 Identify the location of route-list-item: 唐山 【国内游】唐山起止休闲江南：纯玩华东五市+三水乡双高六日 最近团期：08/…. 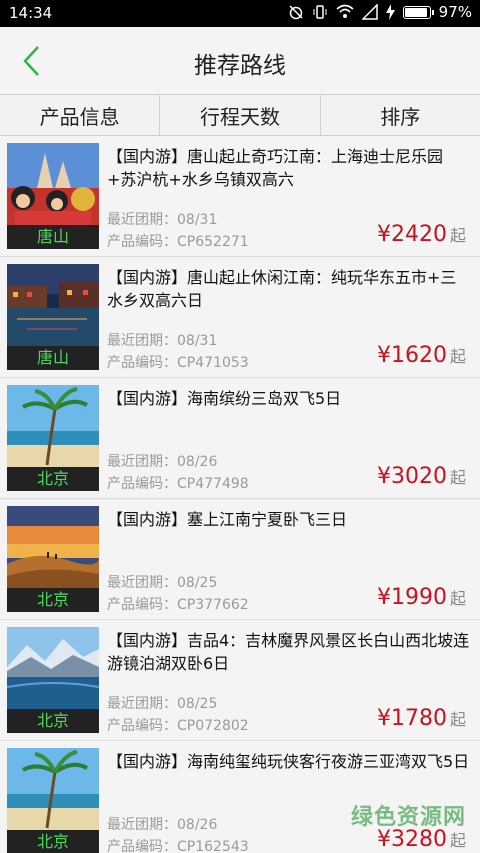
(240, 317).